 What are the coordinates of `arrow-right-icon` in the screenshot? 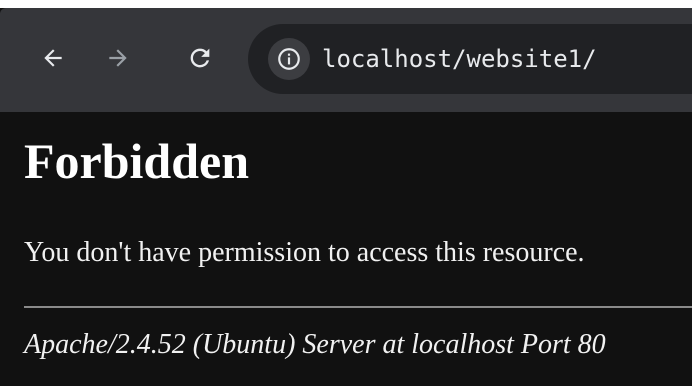 It's located at (118, 58).